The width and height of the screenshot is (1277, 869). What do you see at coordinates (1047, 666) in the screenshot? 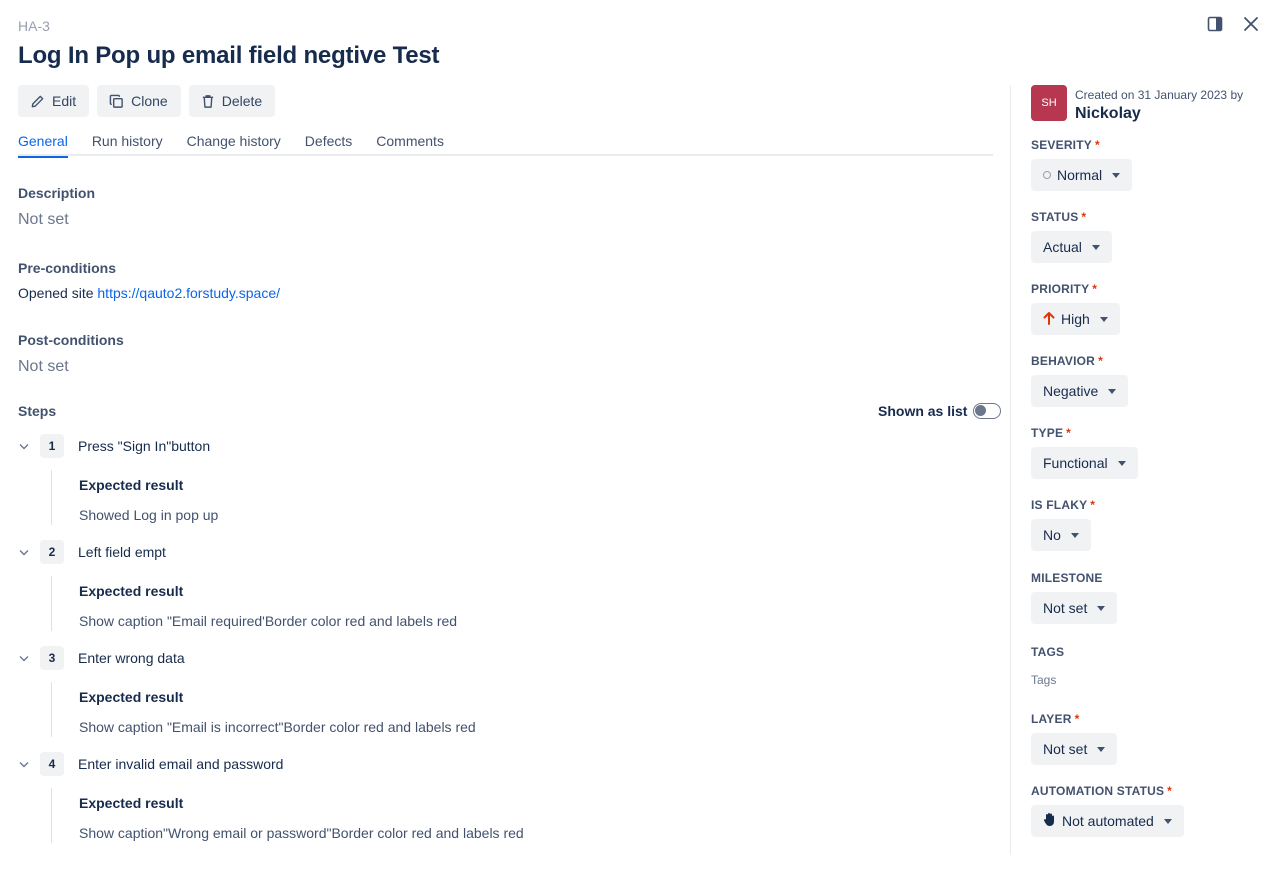
I see `tags-field: Tags Tags` at bounding box center [1047, 666].